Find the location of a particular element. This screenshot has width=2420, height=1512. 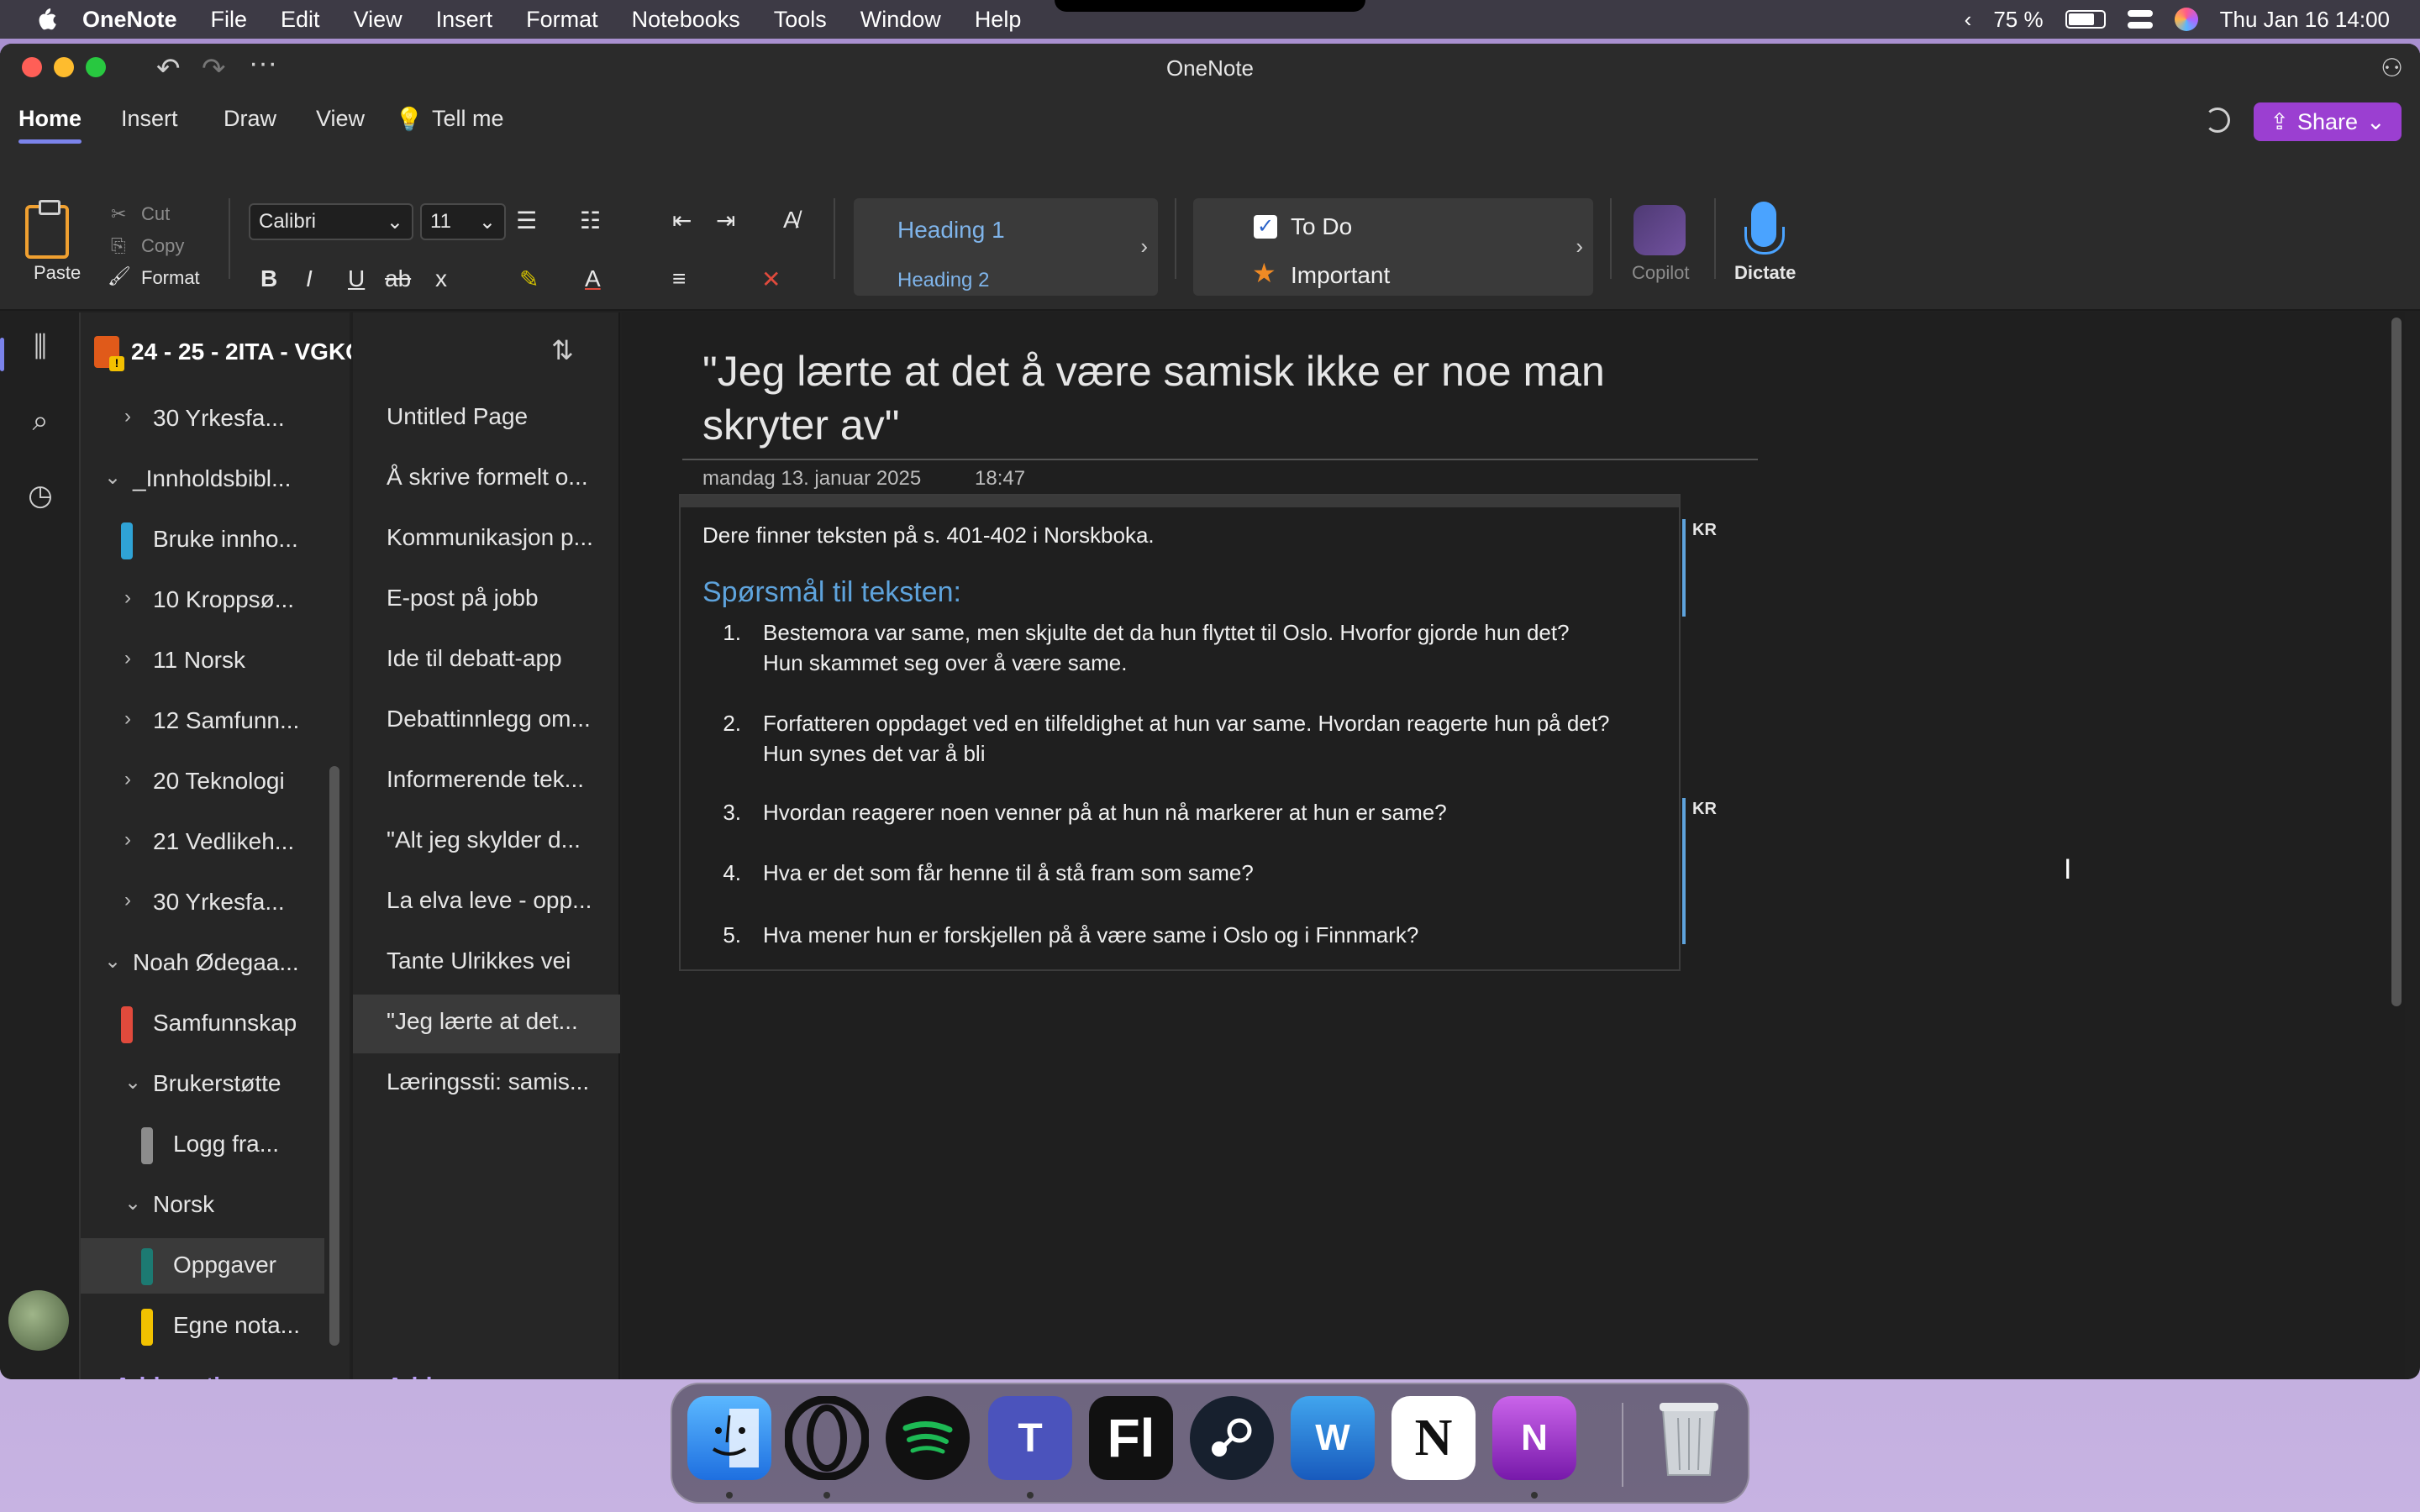

finder-icon is located at coordinates (729, 1438).